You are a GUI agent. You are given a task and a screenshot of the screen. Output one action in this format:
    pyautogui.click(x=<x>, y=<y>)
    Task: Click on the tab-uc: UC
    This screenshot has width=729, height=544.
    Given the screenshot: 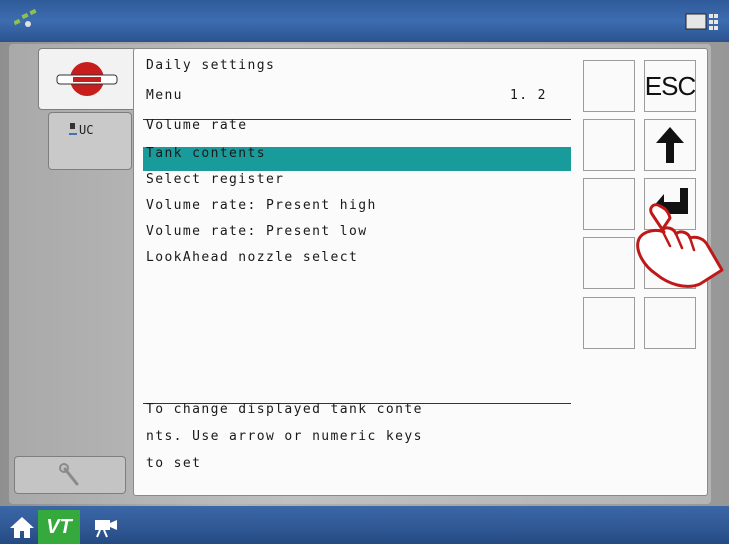 What is the action you would take?
    pyautogui.click(x=90, y=141)
    